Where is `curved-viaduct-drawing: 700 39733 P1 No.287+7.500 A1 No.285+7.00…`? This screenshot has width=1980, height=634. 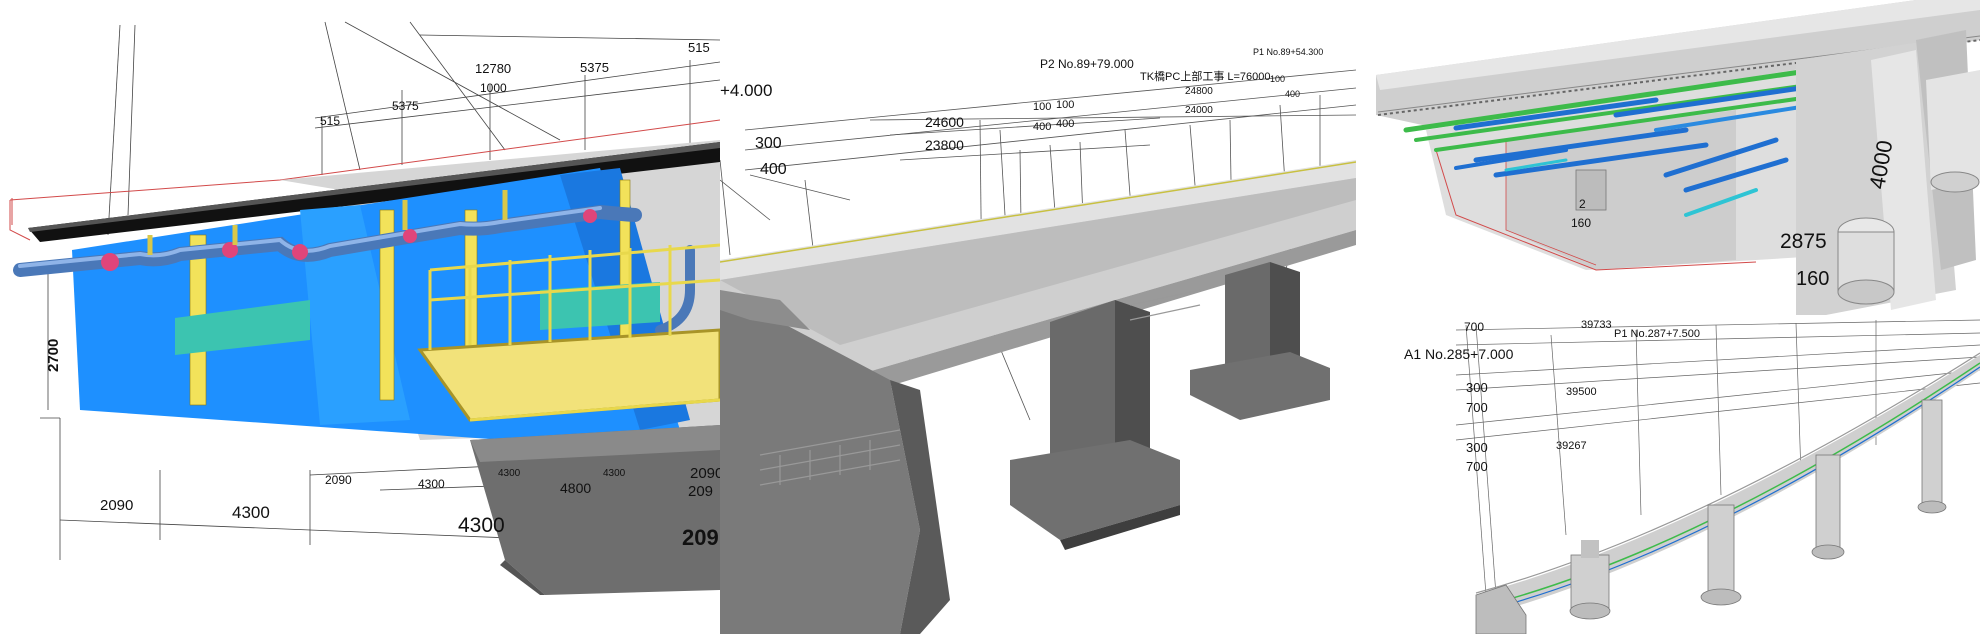 curved-viaduct-drawing: 700 39733 P1 No.287+7.500 A1 No.285+7.00… is located at coordinates (1692, 476).